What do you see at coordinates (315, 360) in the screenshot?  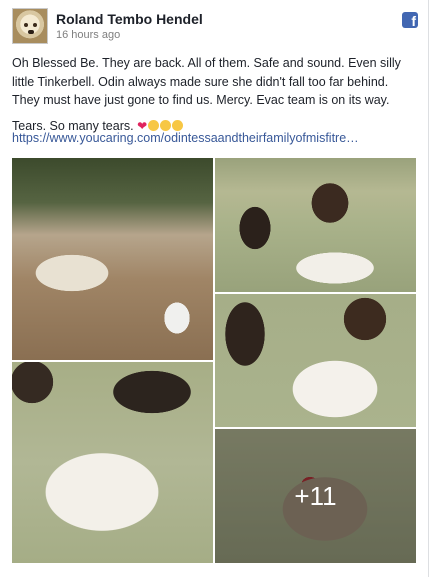 I see `photo-white-dog-lying` at bounding box center [315, 360].